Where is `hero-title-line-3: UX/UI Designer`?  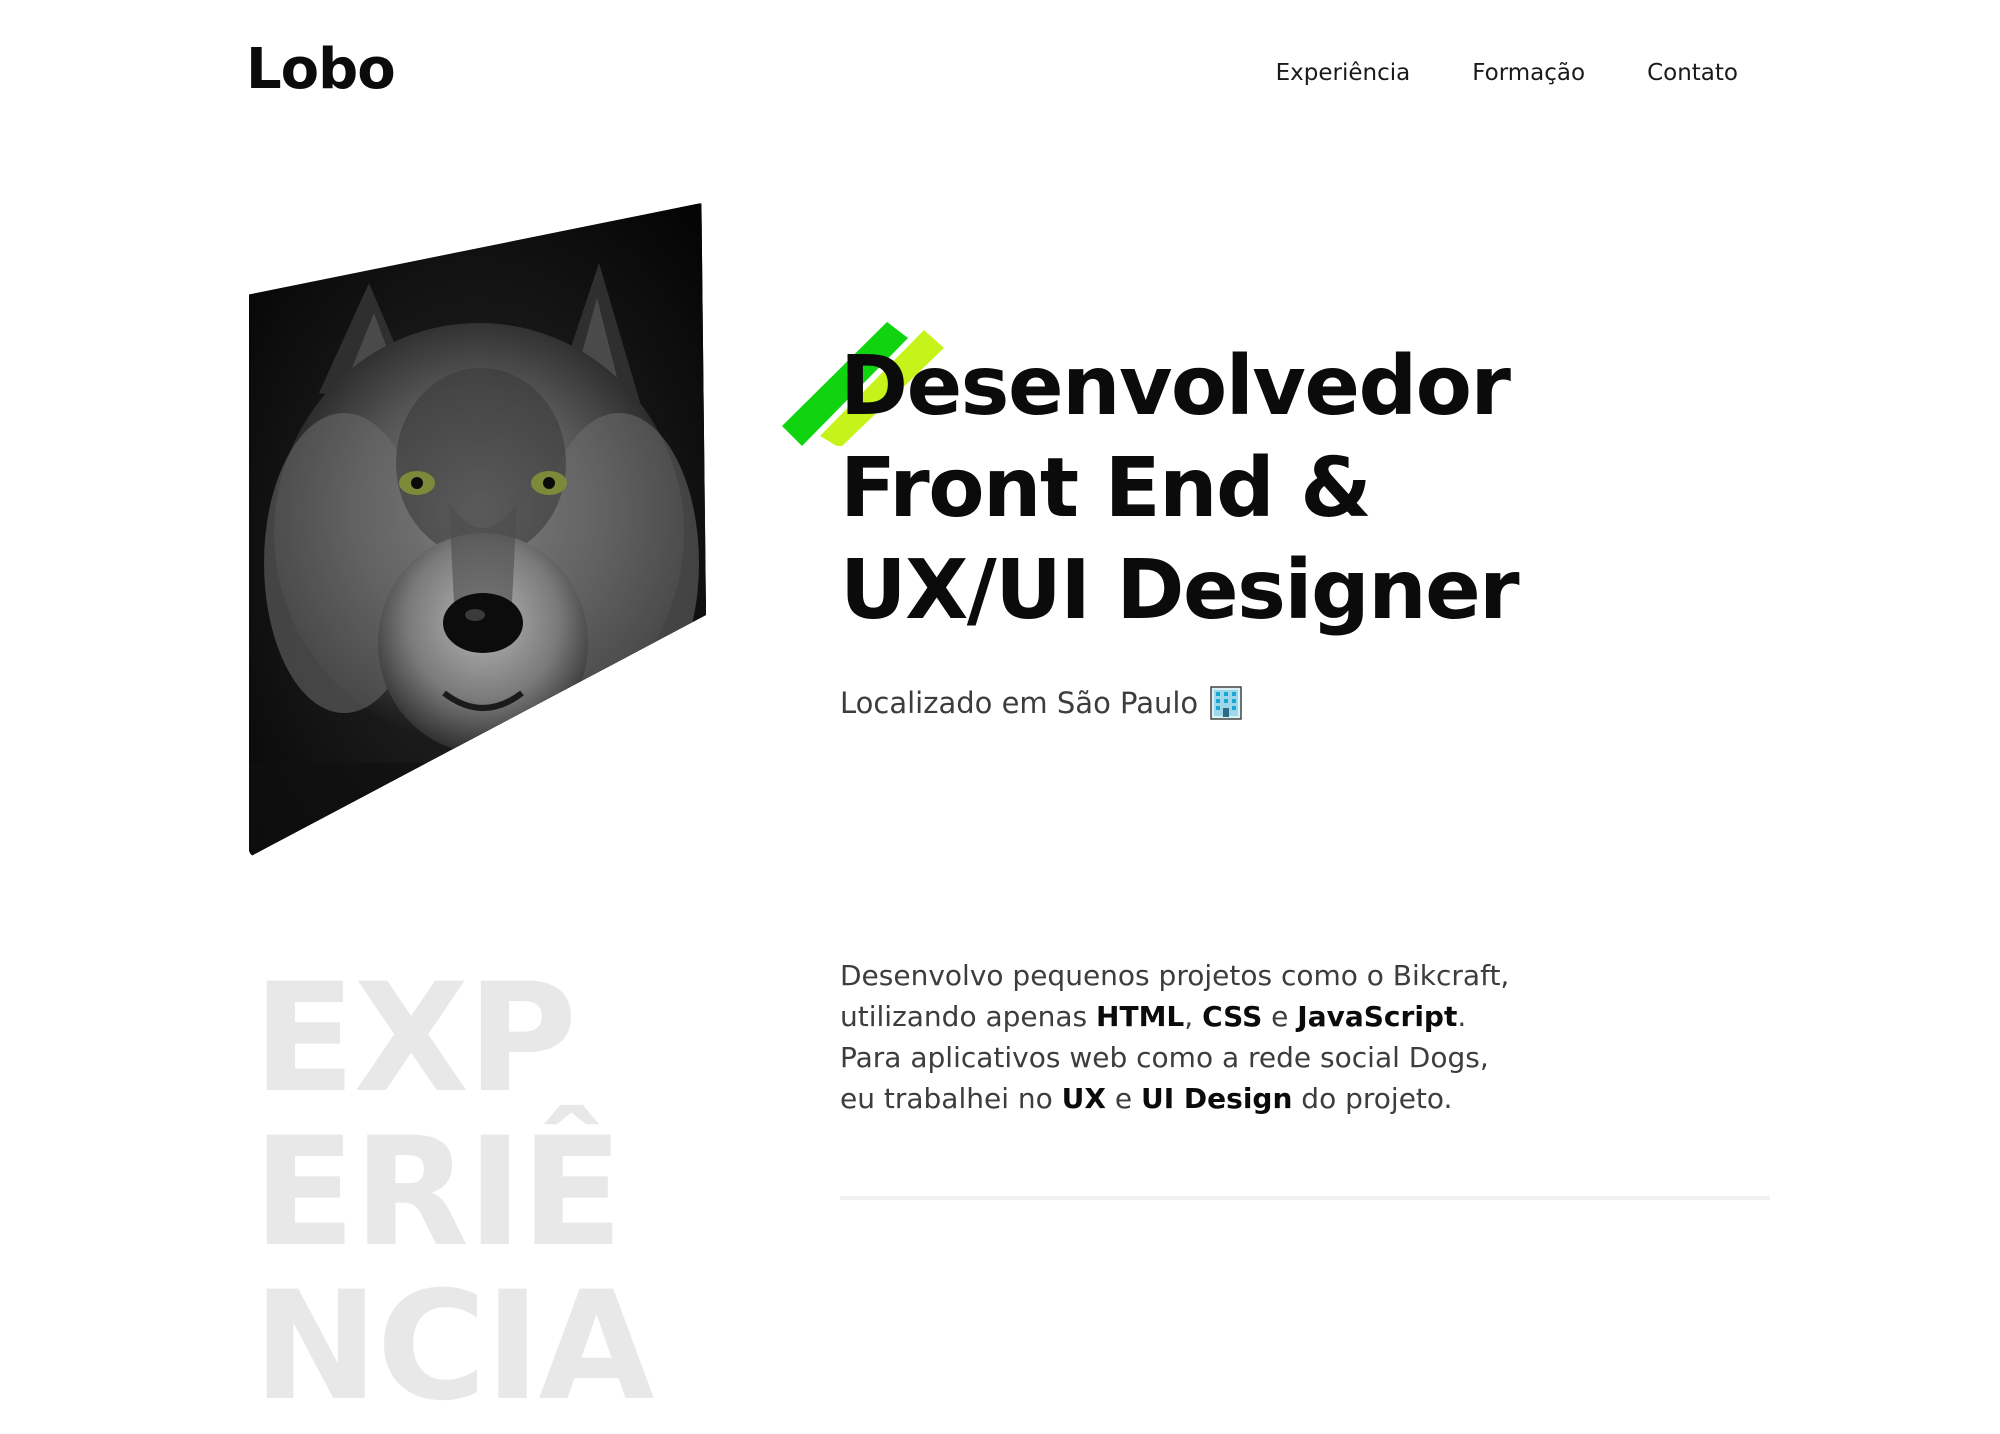
hero-title-line-3: UX/UI Designer is located at coordinates (1180, 590).